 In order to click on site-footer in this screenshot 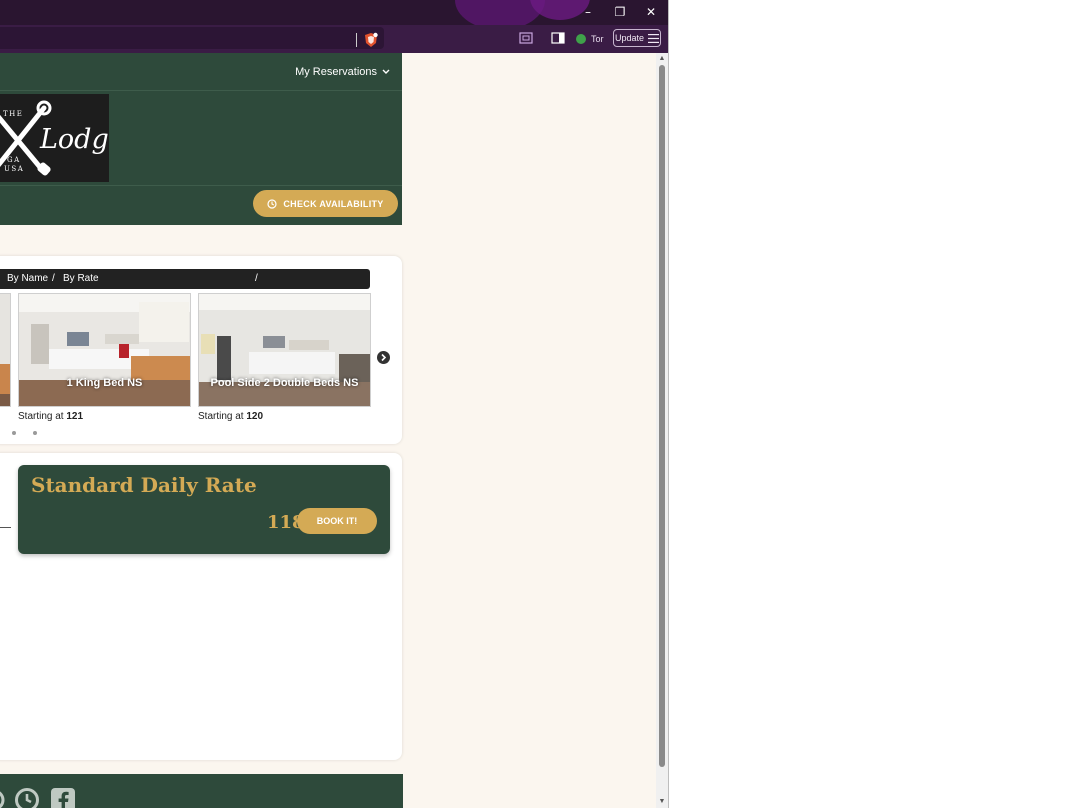, I will do `click(201, 791)`.